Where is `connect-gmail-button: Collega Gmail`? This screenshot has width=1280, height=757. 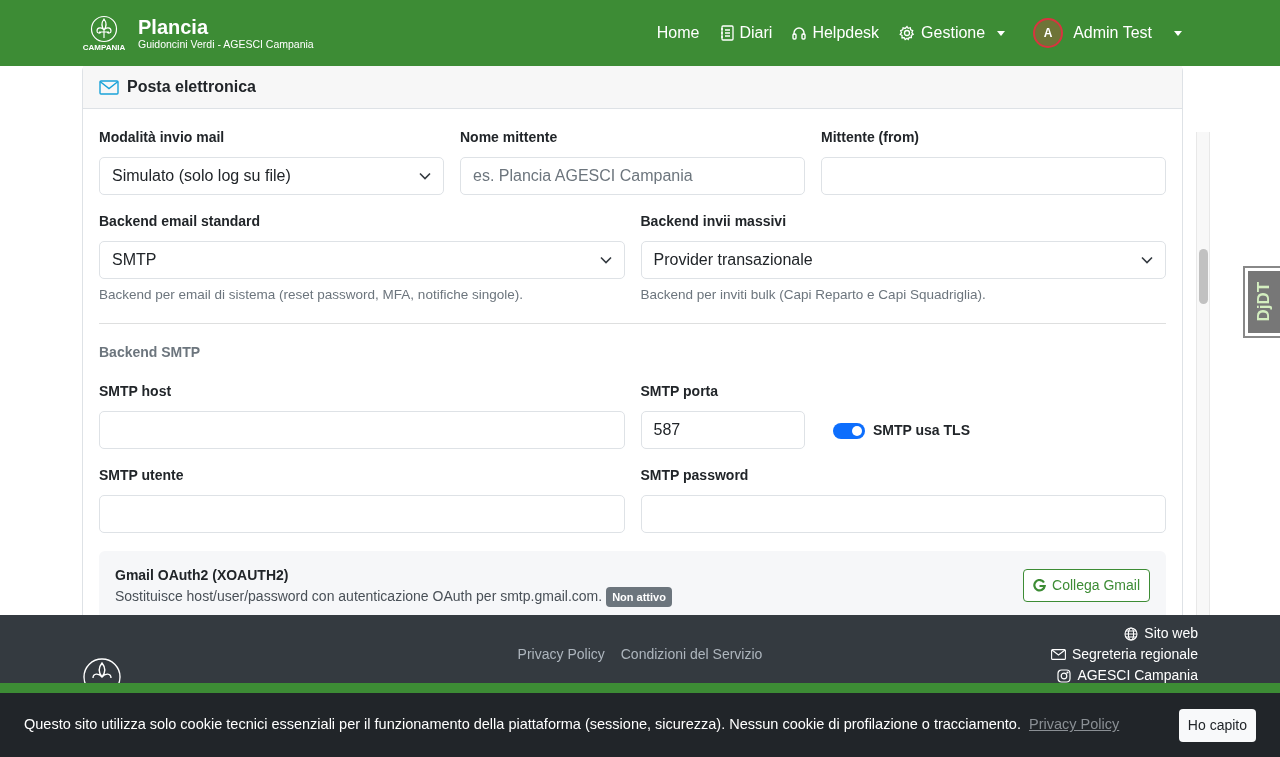
connect-gmail-button: Collega Gmail is located at coordinates (1086, 586).